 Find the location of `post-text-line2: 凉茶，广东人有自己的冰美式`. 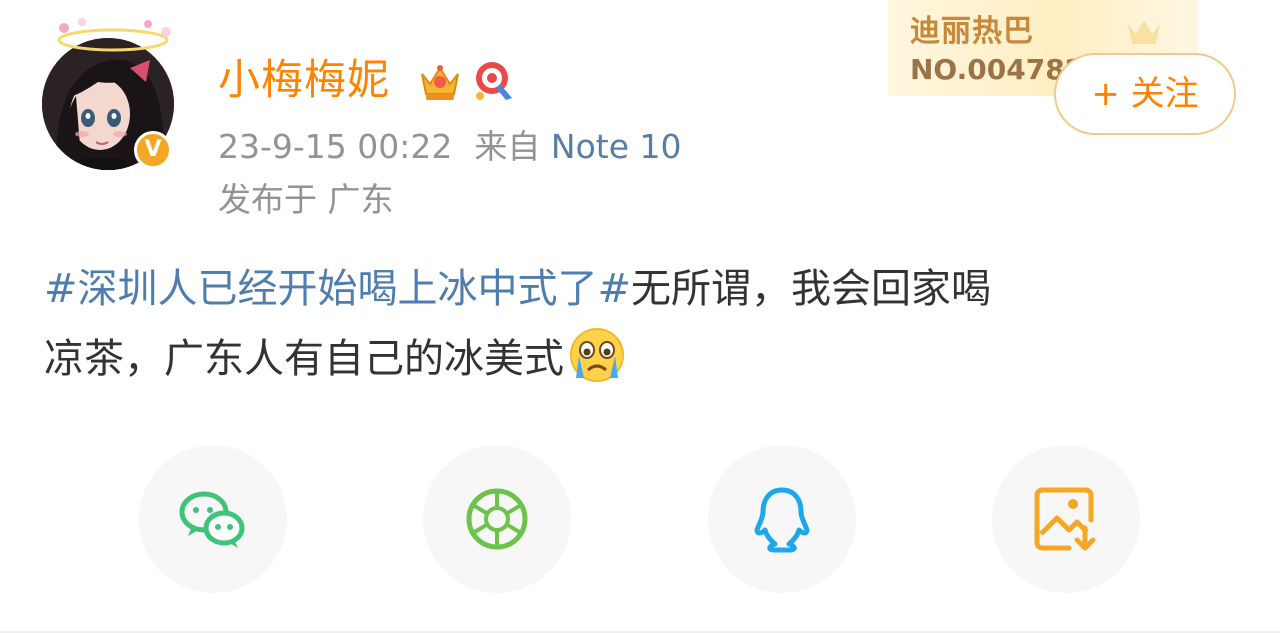

post-text-line2: 凉茶，广东人有自己的冰美式 is located at coordinates (304, 359).